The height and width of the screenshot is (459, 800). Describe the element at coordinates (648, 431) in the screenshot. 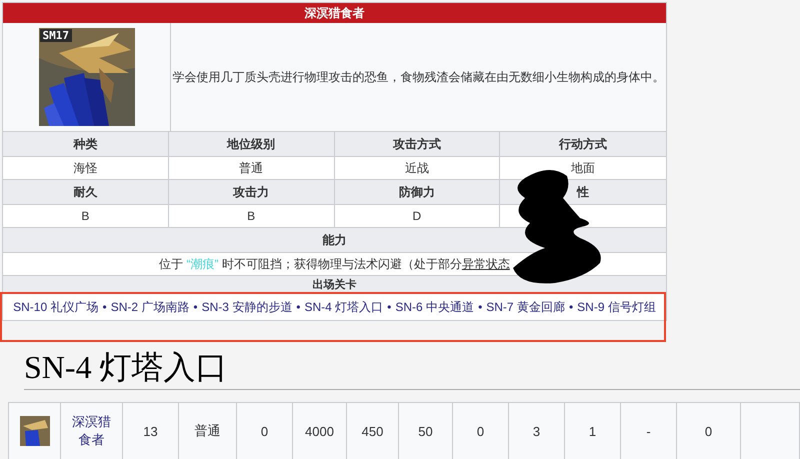

I see `table-cell: -` at that location.